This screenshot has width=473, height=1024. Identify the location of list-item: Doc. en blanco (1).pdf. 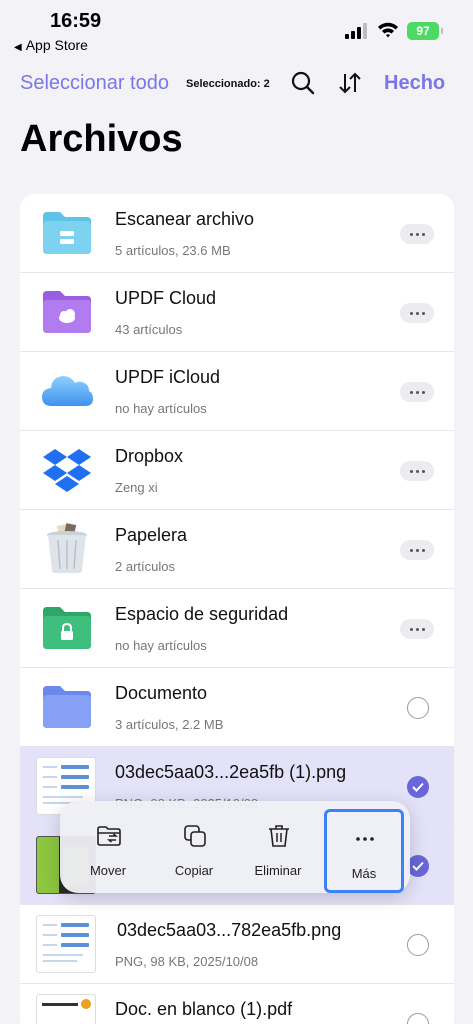
(237, 1004).